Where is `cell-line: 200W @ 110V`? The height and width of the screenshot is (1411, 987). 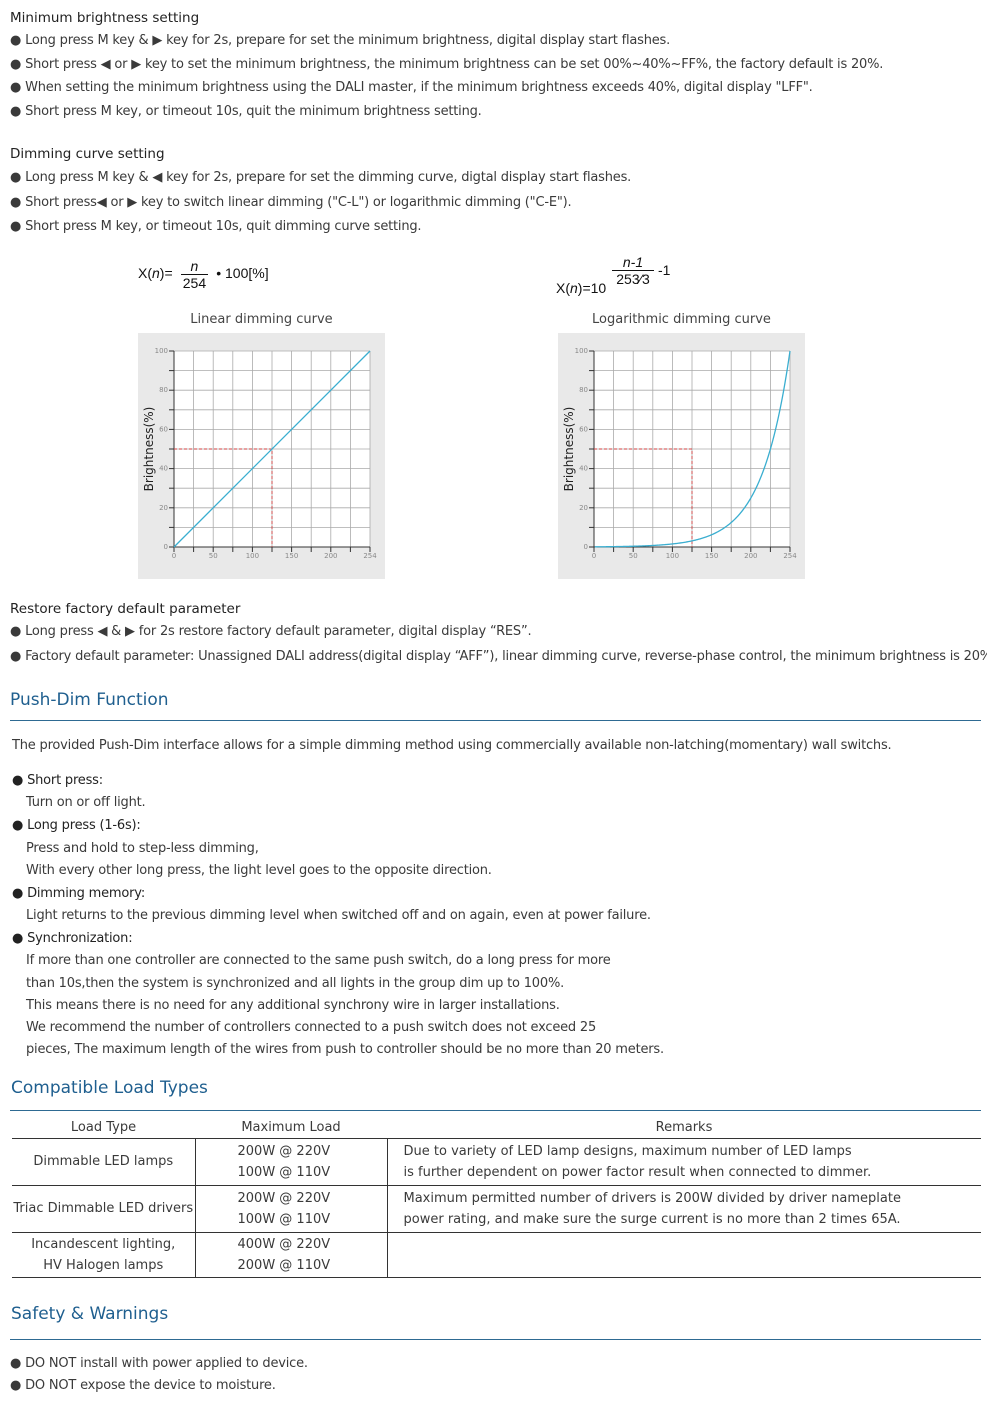
cell-line: 200W @ 110V is located at coordinates (284, 1265).